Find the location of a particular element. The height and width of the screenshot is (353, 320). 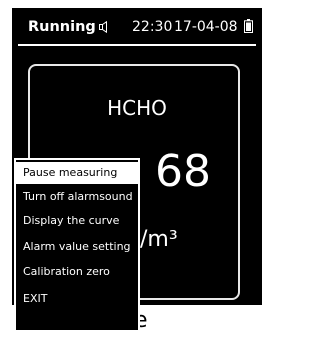

clock-time: 22:30 is located at coordinates (152, 27).